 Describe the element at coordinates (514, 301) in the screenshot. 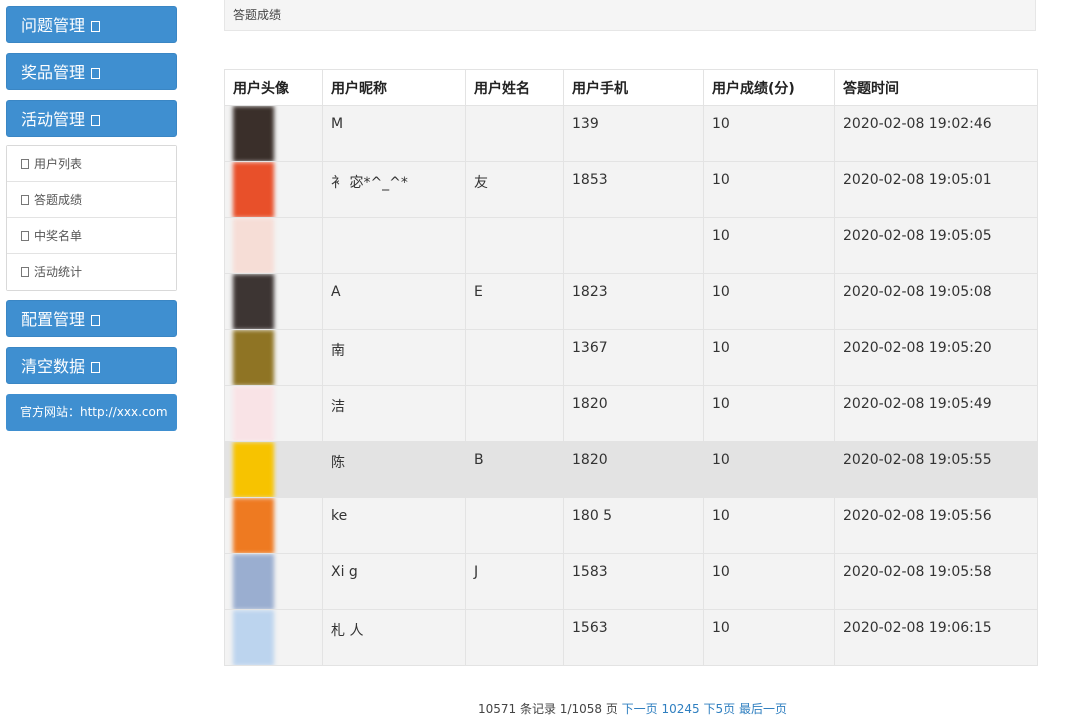

I see `cell-name: E` at that location.